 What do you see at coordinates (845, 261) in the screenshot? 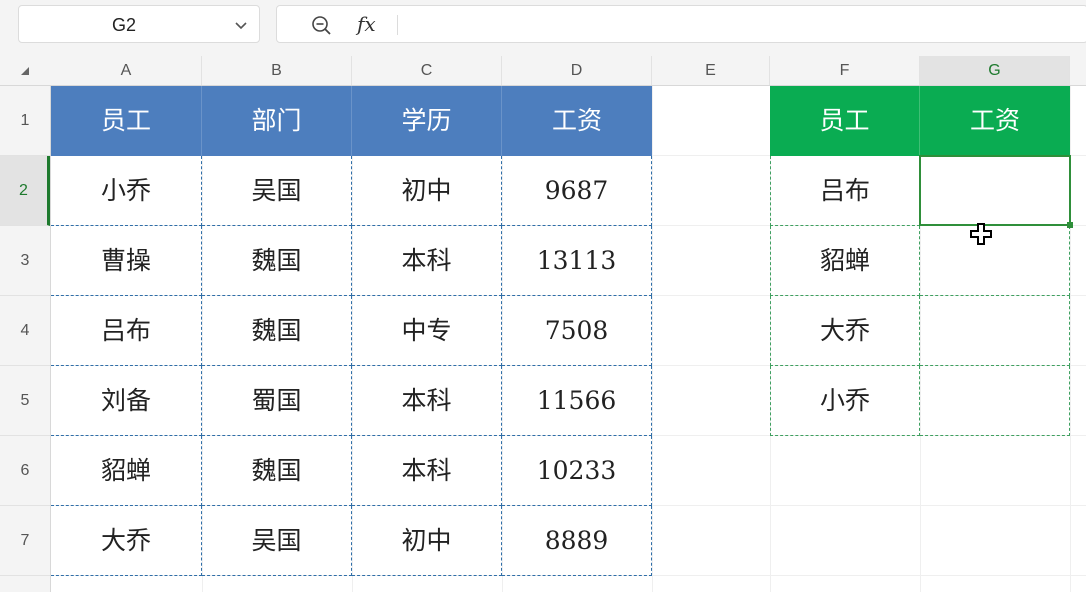
I see `table2-cell: 貂蝉` at bounding box center [845, 261].